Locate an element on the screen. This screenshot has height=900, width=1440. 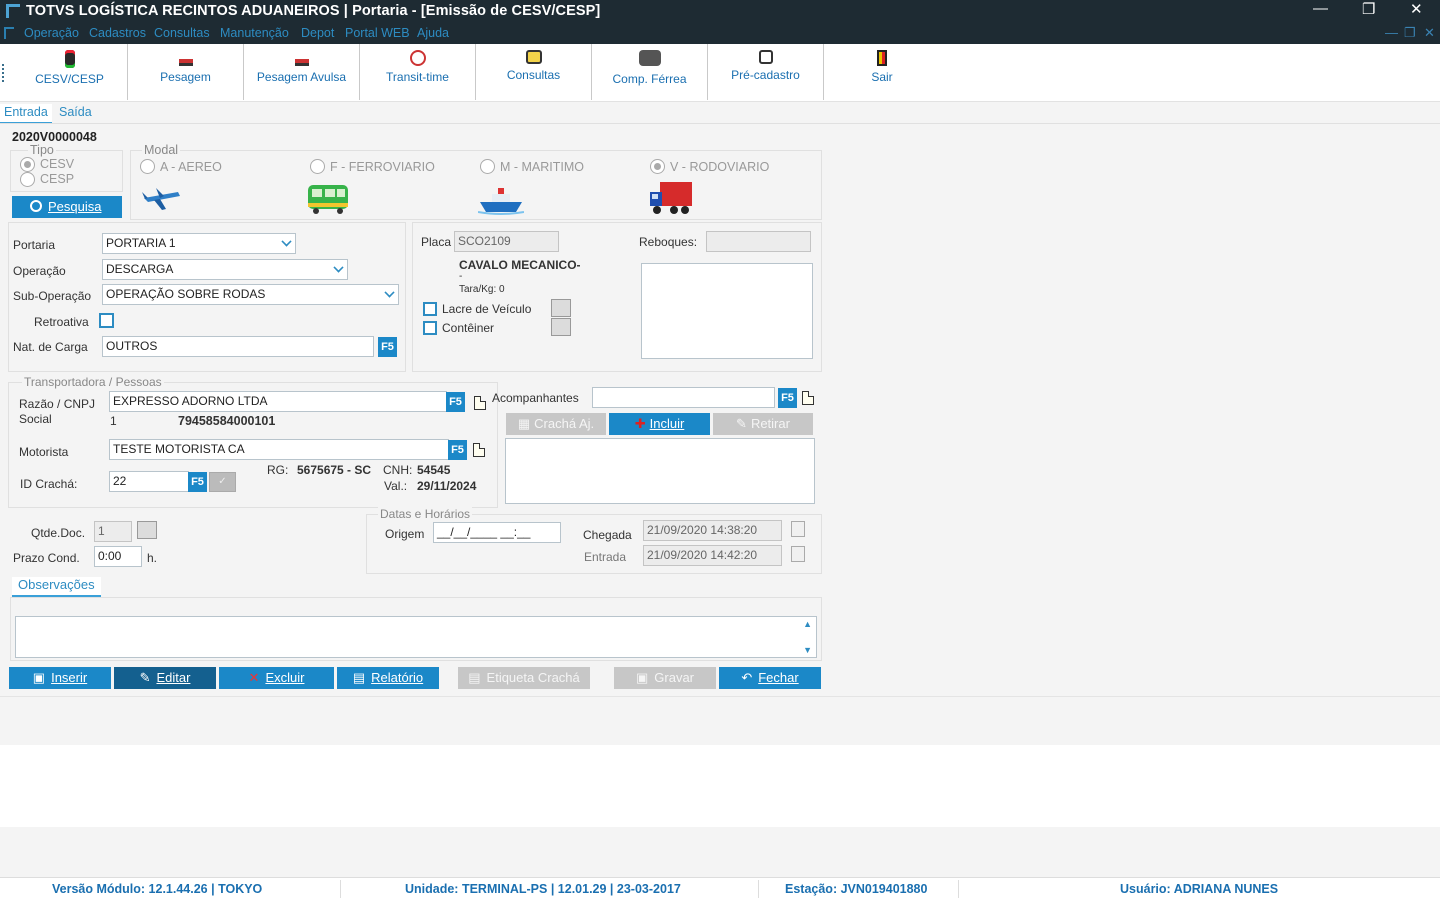
placa-label: Placa is located at coordinates (436, 242).